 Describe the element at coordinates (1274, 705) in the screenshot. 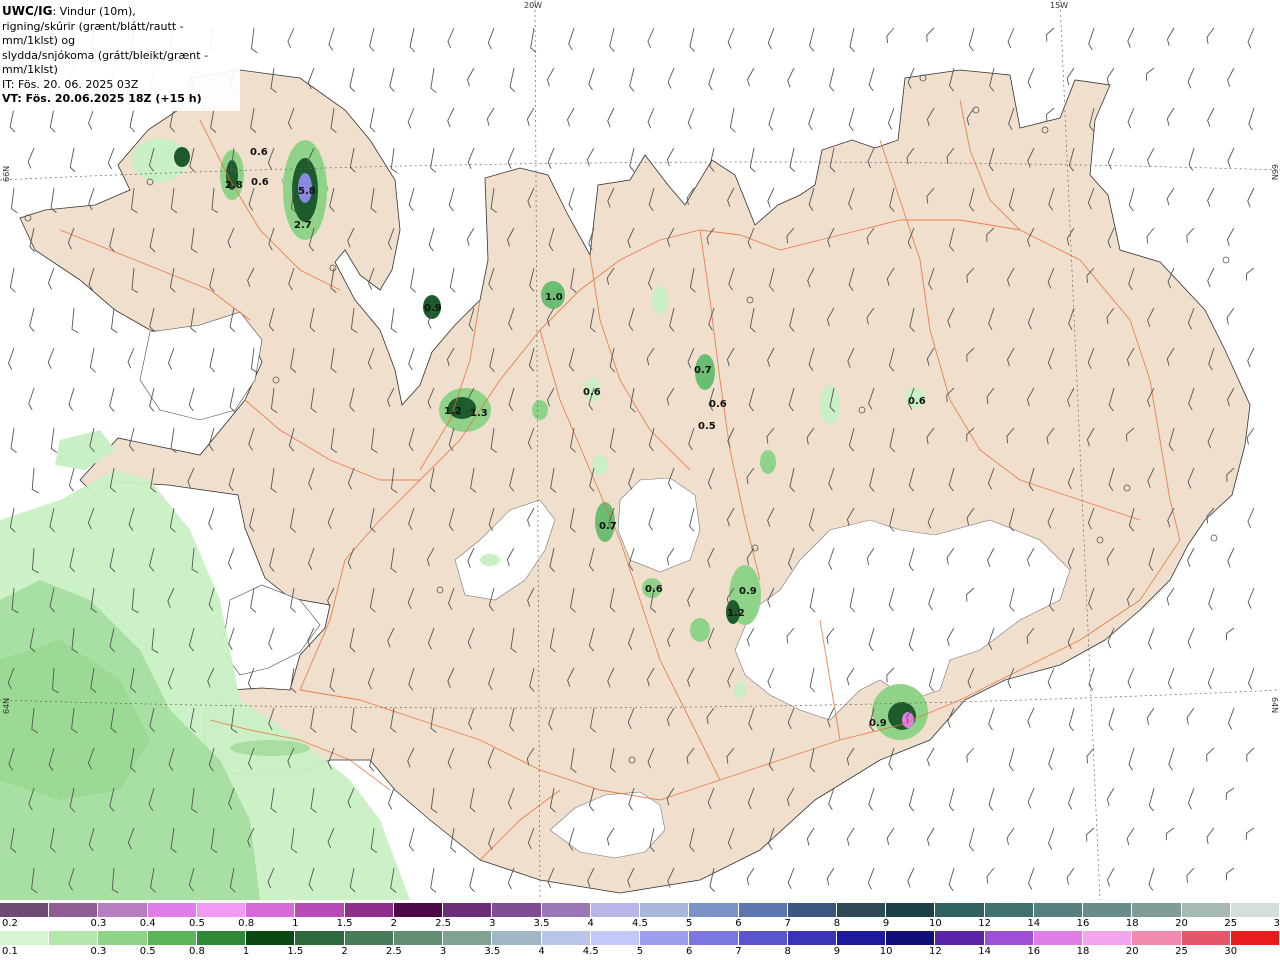

I see `lat-label-64n-right: 64N` at that location.